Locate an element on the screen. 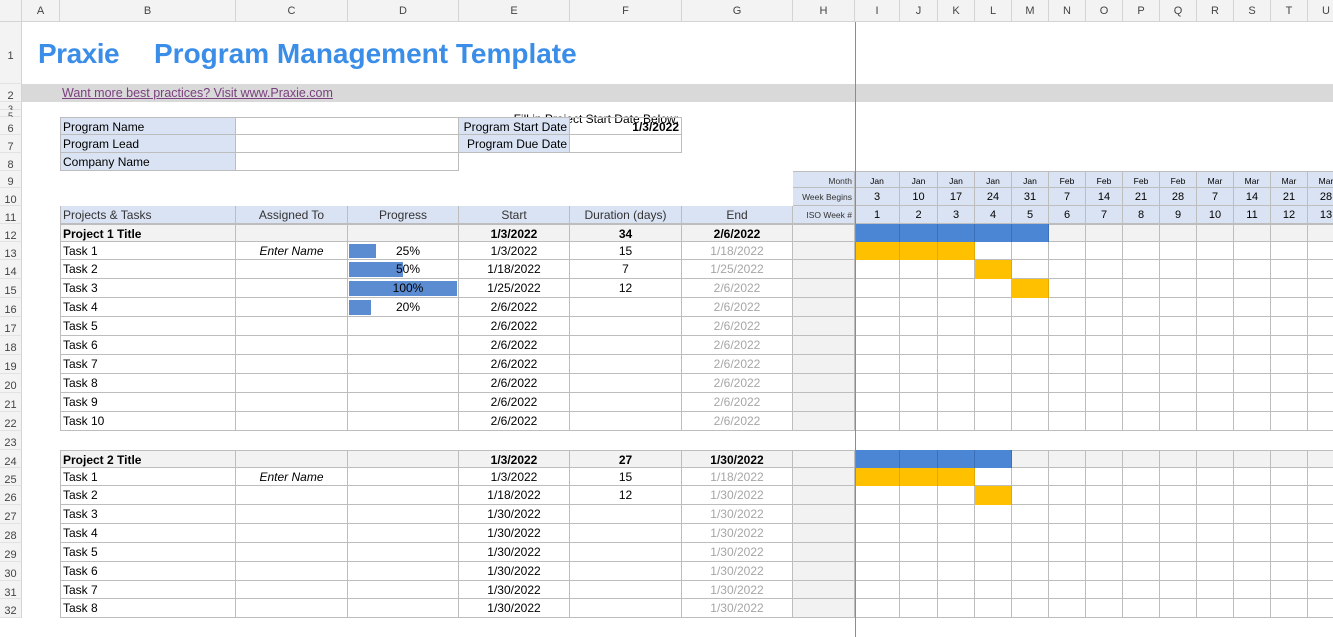 Image resolution: width=1333 pixels, height=637 pixels. column-header: N is located at coordinates (1067, 11).